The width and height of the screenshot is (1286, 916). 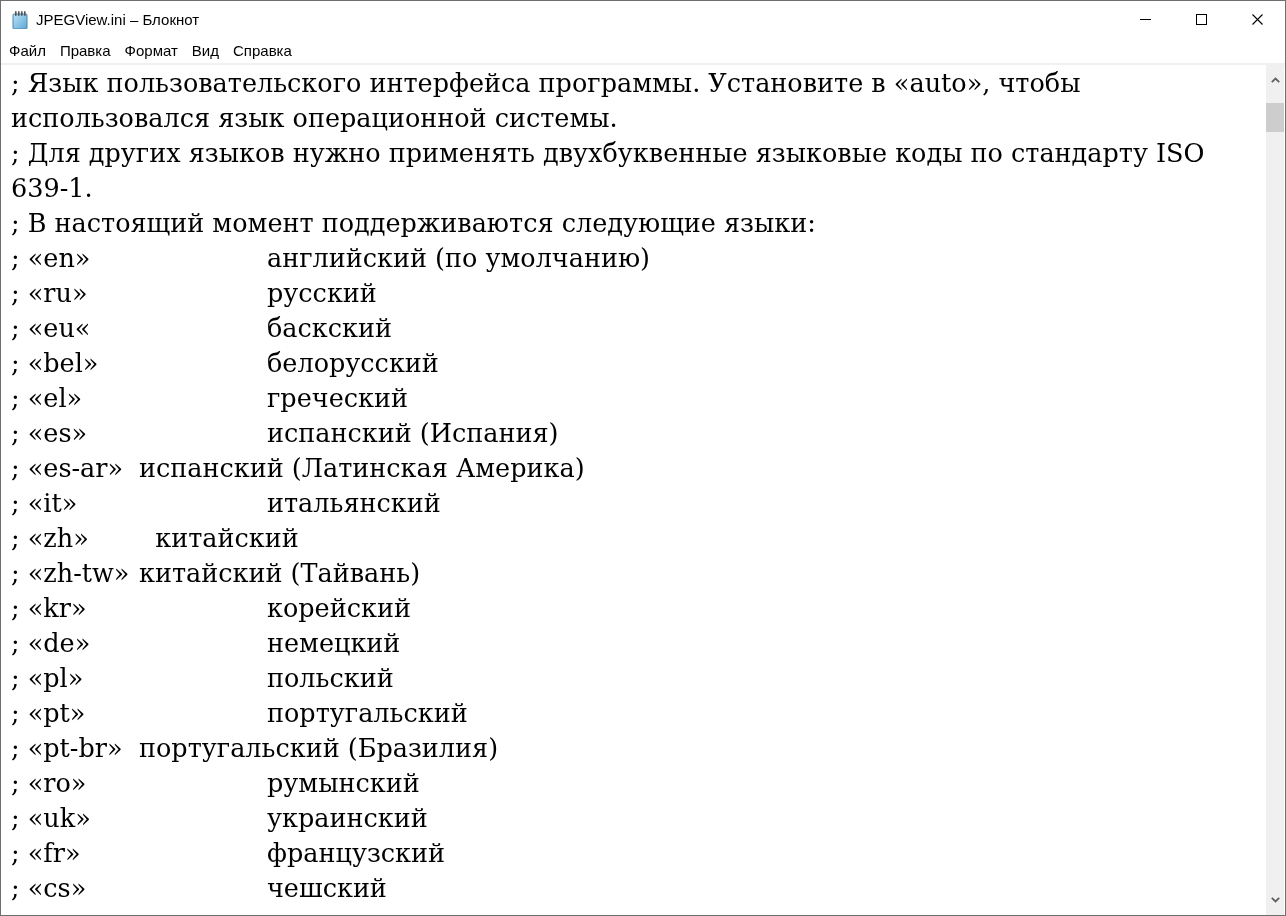 I want to click on text-line: ; «it» итальянский, so click(x=226, y=503).